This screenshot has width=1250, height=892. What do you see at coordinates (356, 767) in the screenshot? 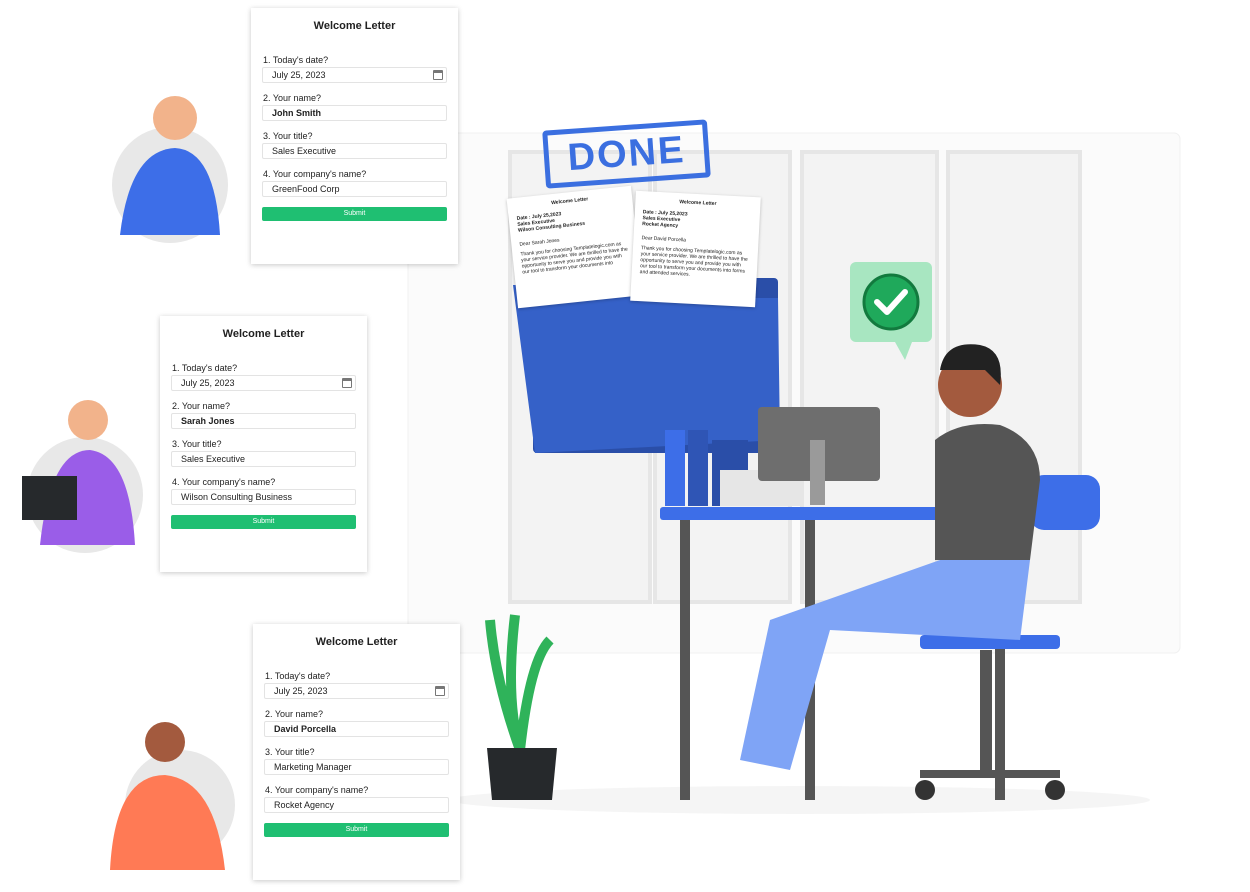
I see `title-input: Marketing Manager` at bounding box center [356, 767].